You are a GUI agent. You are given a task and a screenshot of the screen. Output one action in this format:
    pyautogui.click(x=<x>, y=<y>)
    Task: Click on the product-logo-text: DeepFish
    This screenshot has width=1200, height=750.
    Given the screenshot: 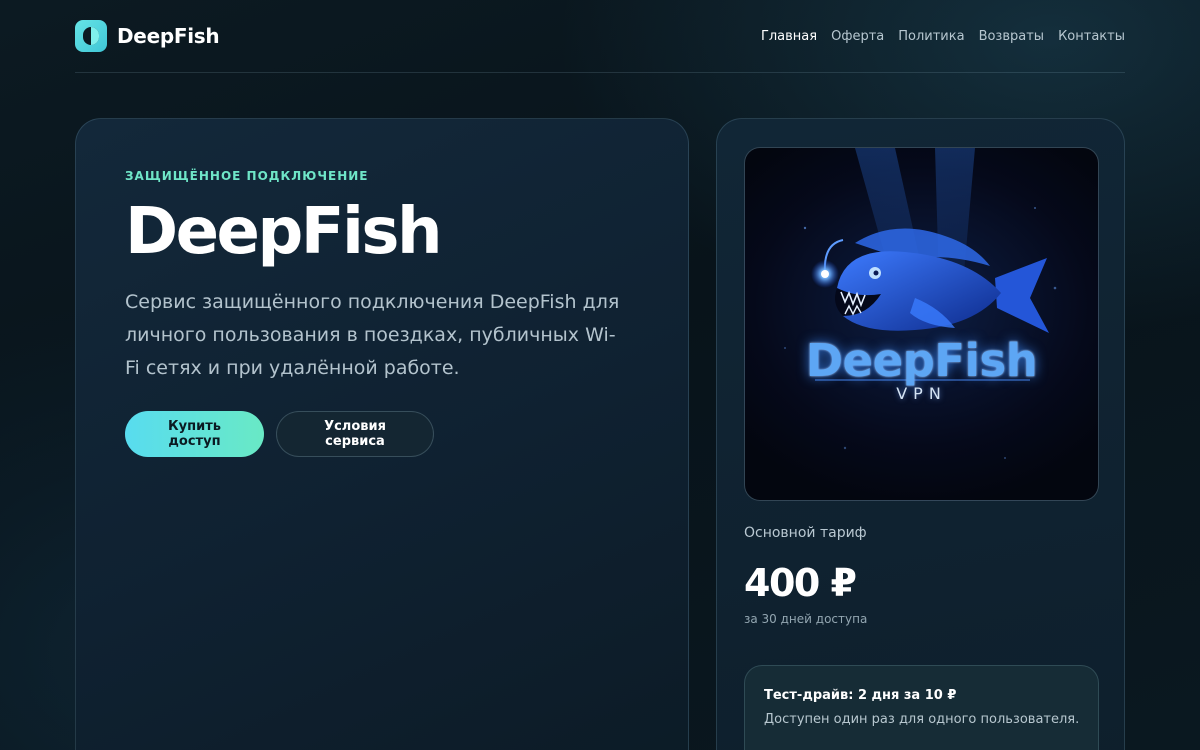 What is the action you would take?
    pyautogui.click(x=921, y=360)
    